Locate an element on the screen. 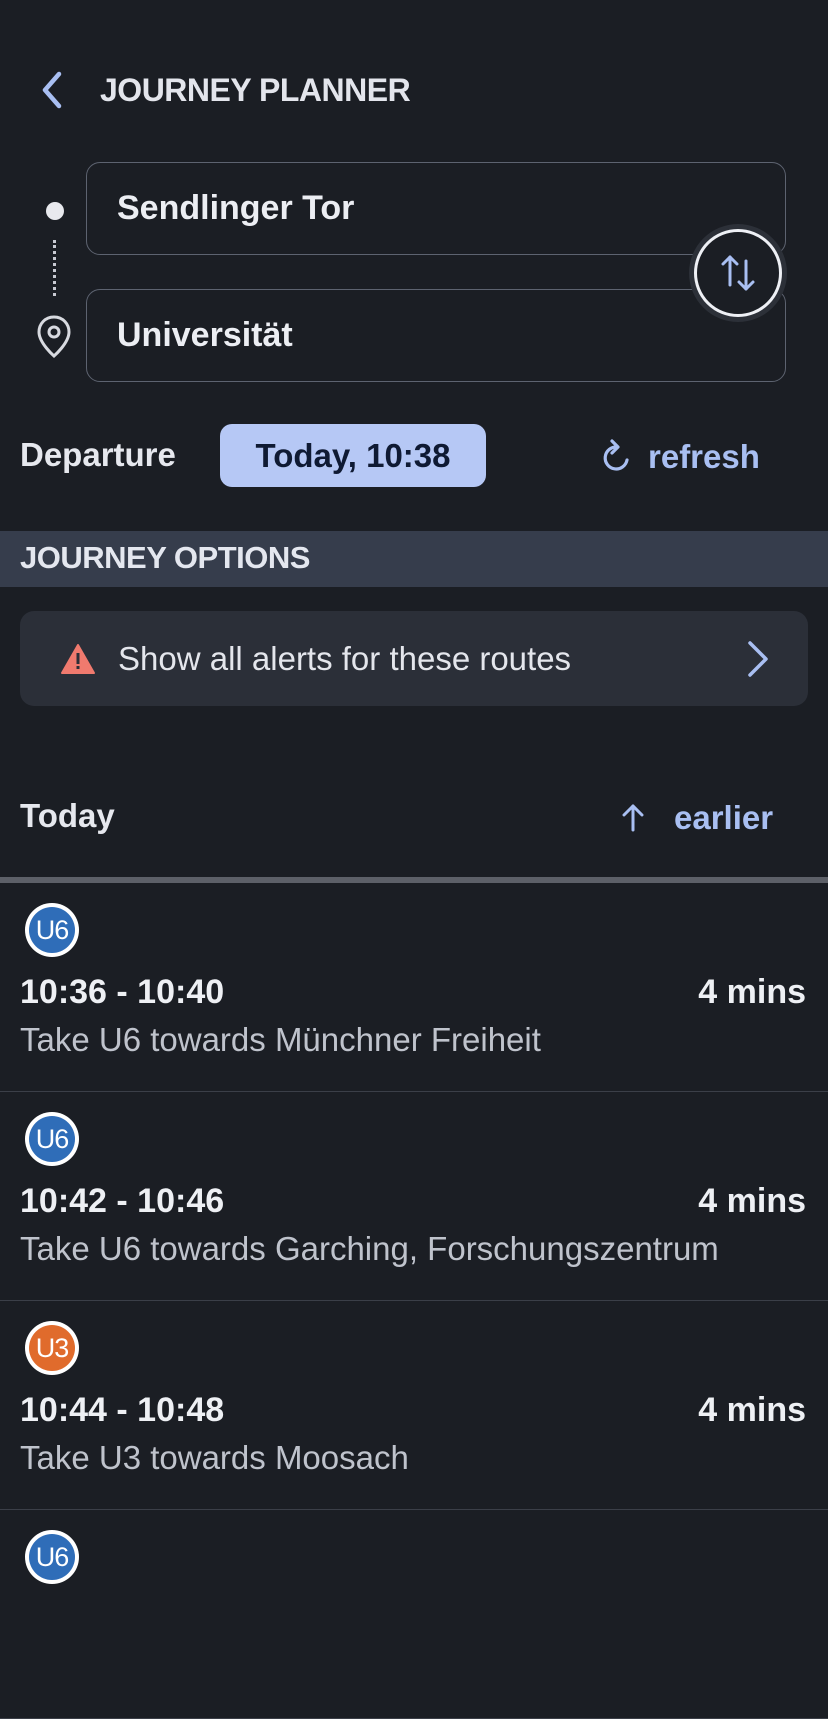 Image resolution: width=828 pixels, height=1719 pixels. line-badge-icon: U3 is located at coordinates (52, 1348).